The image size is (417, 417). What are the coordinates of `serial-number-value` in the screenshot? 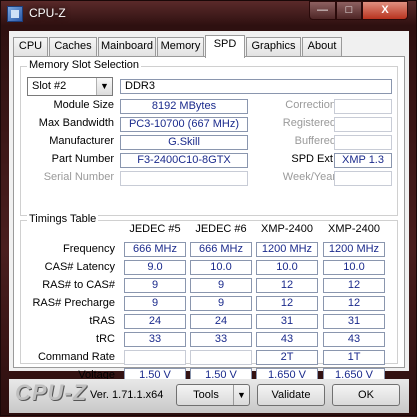 It's located at (184, 178).